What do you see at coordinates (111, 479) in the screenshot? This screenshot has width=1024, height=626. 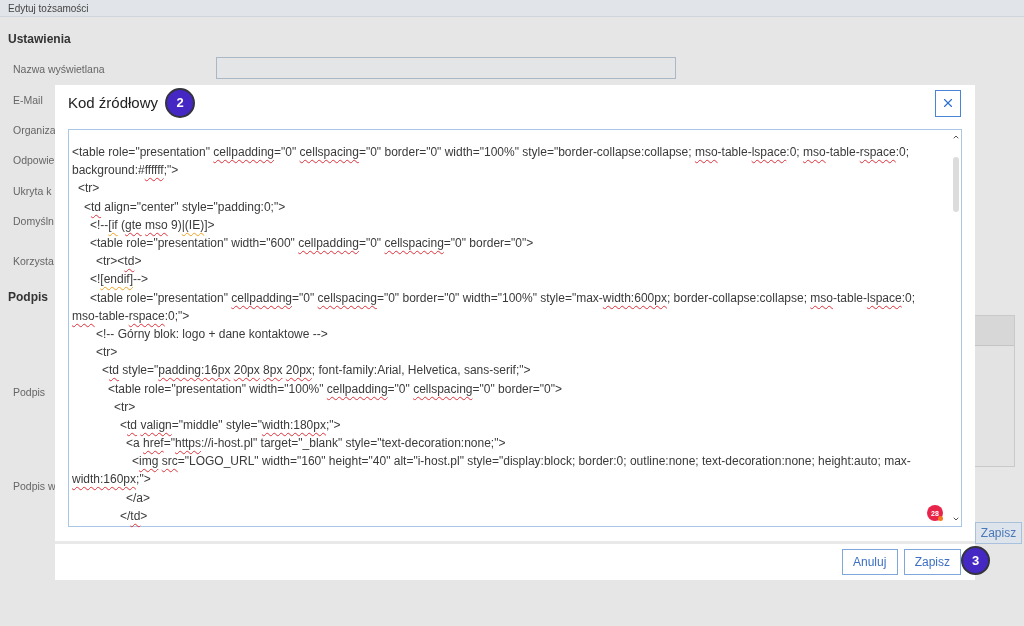 I see `code-line: width:160px;">` at bounding box center [111, 479].